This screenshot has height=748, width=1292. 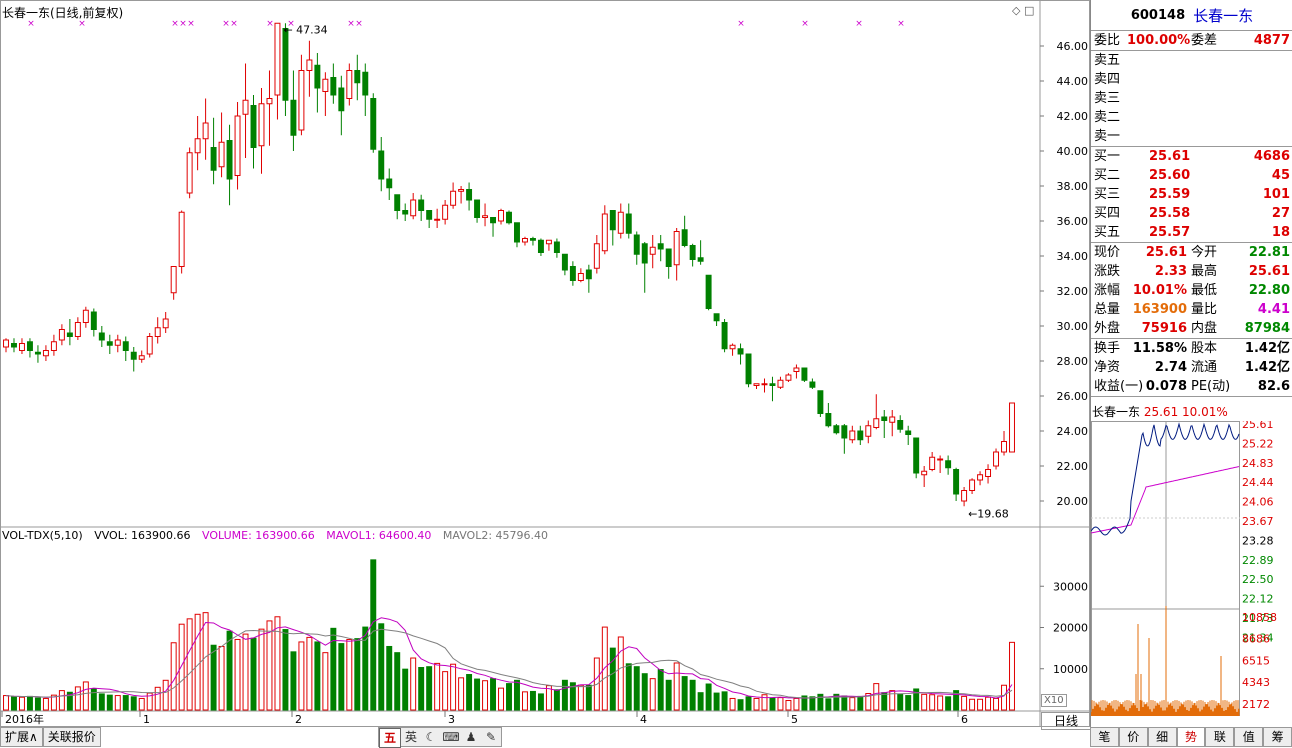 I want to click on intraday-price: 25.61, so click(x=1161, y=412).